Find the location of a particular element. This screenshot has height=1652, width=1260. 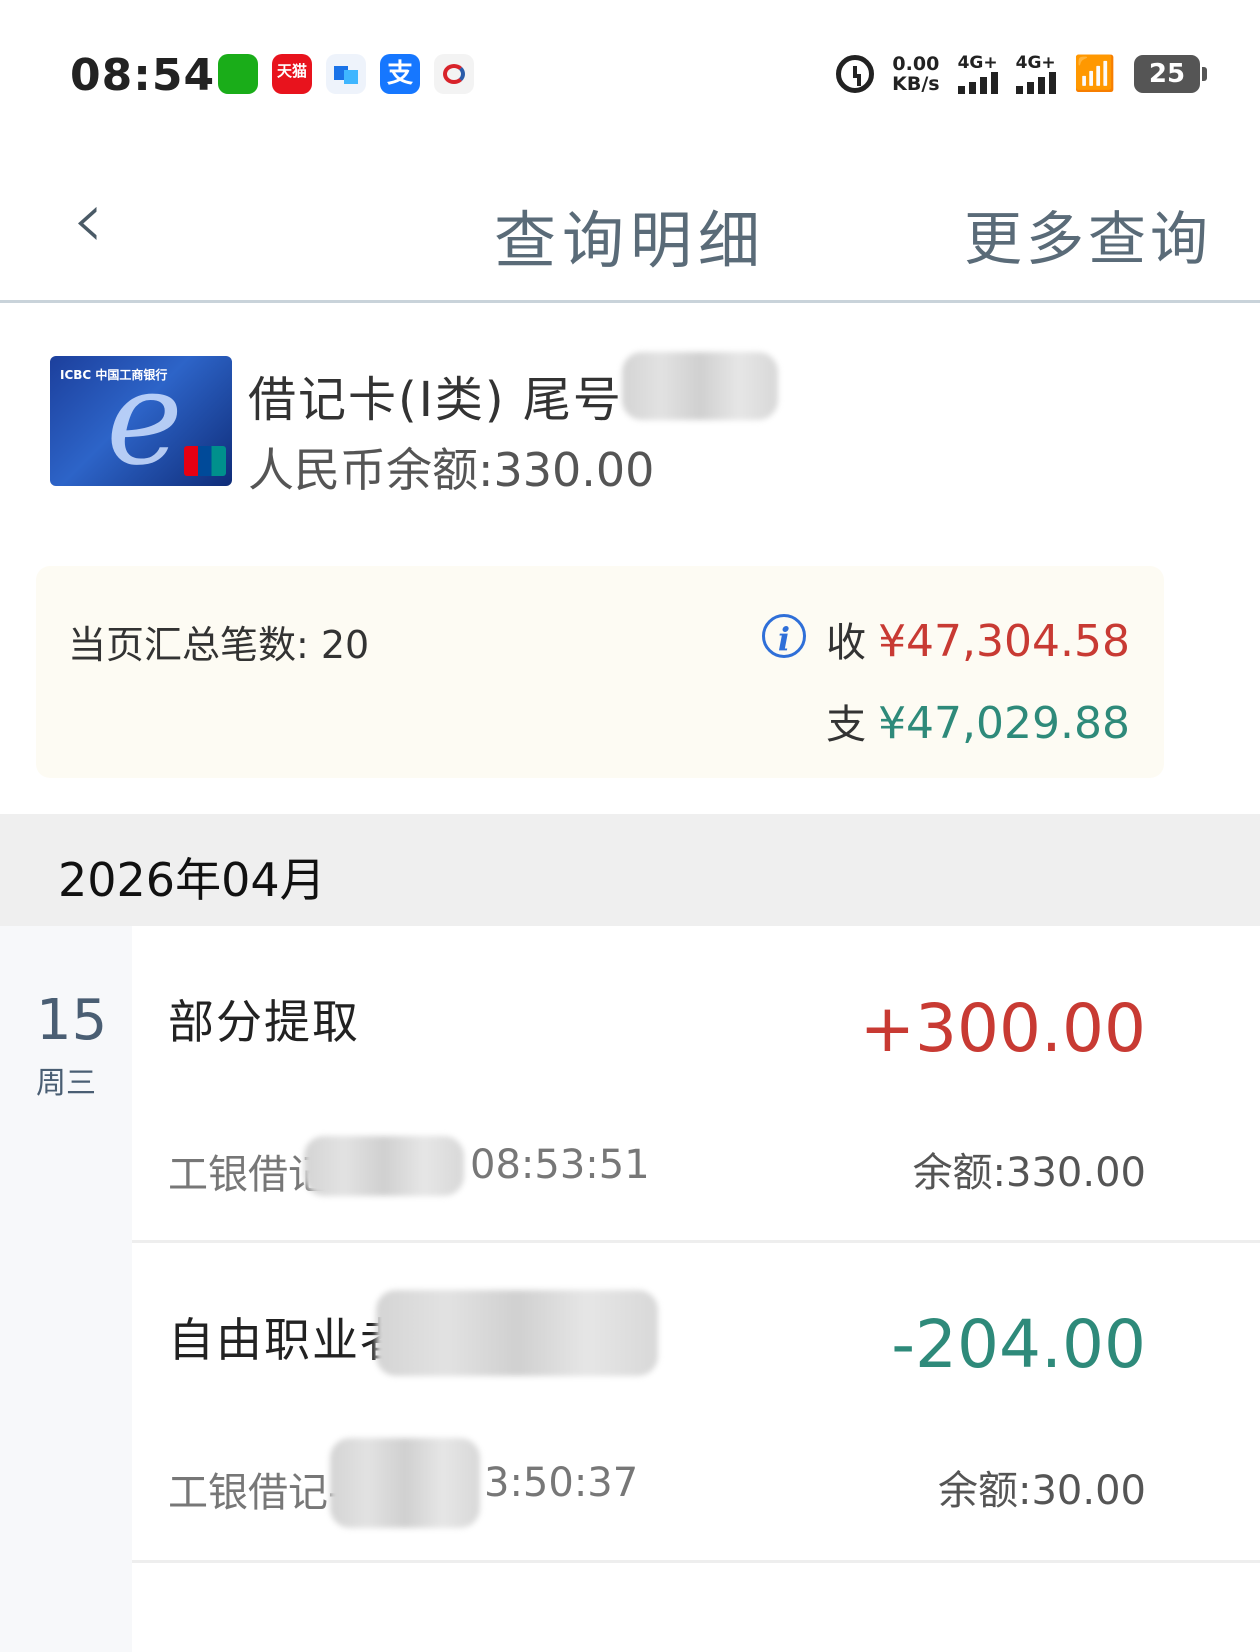

signal-1-label: 4G+ is located at coordinates (977, 63).